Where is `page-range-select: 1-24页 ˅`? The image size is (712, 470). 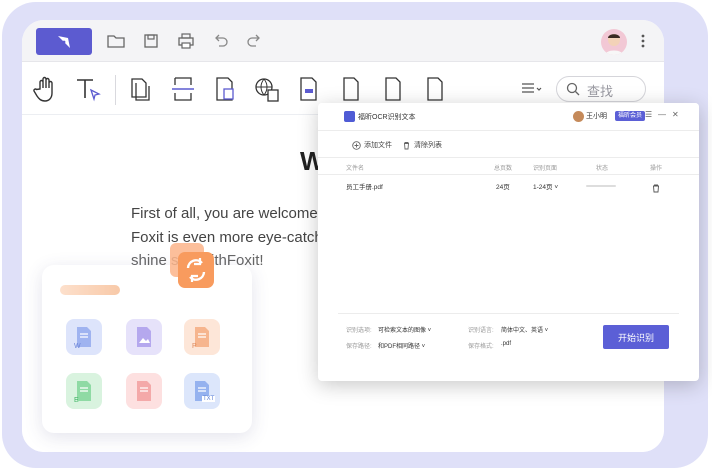
page-range-select: 1-24页 ˅ is located at coordinates (545, 186).